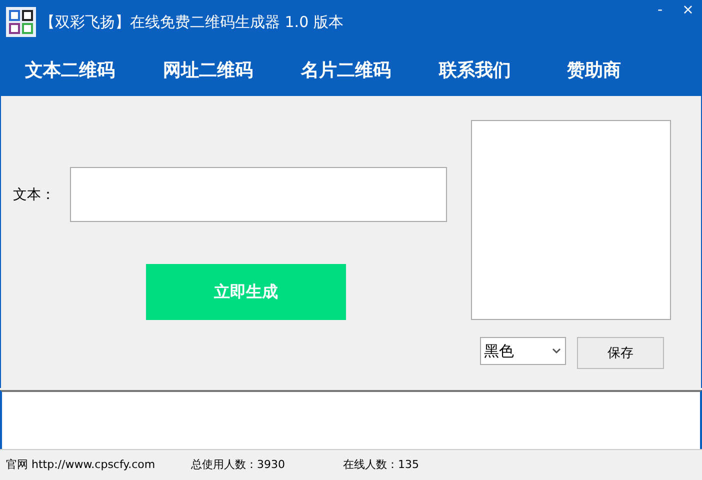  What do you see at coordinates (594, 70) in the screenshot?
I see `nav-tab: 赞助商` at bounding box center [594, 70].